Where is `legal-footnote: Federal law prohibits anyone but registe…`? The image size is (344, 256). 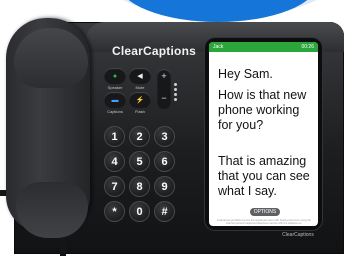
legal-footnote: Federal law prohibits anyone but registe… is located at coordinates (263, 222).